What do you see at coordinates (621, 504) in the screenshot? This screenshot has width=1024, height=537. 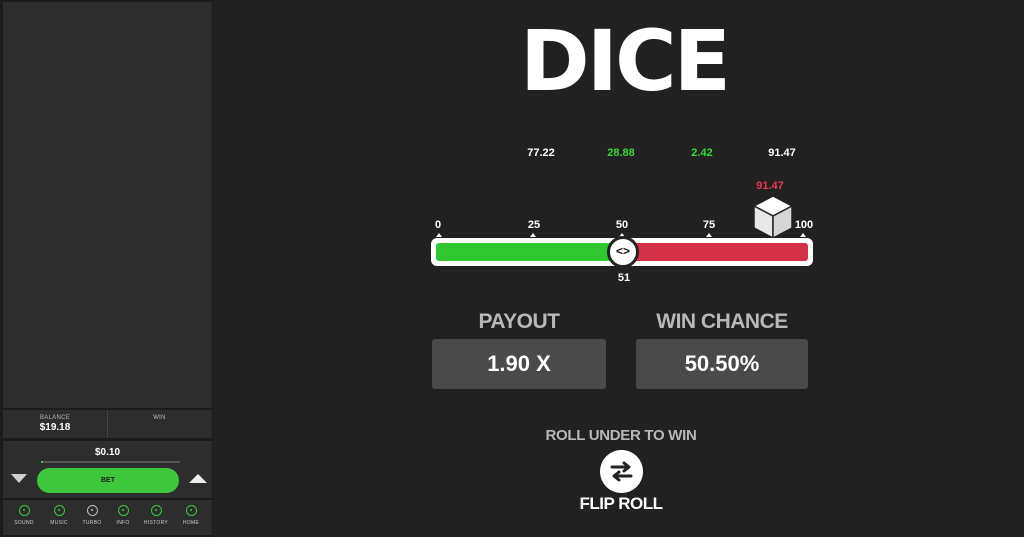 I see `flip-roll-button: FLIP ROLL` at bounding box center [621, 504].